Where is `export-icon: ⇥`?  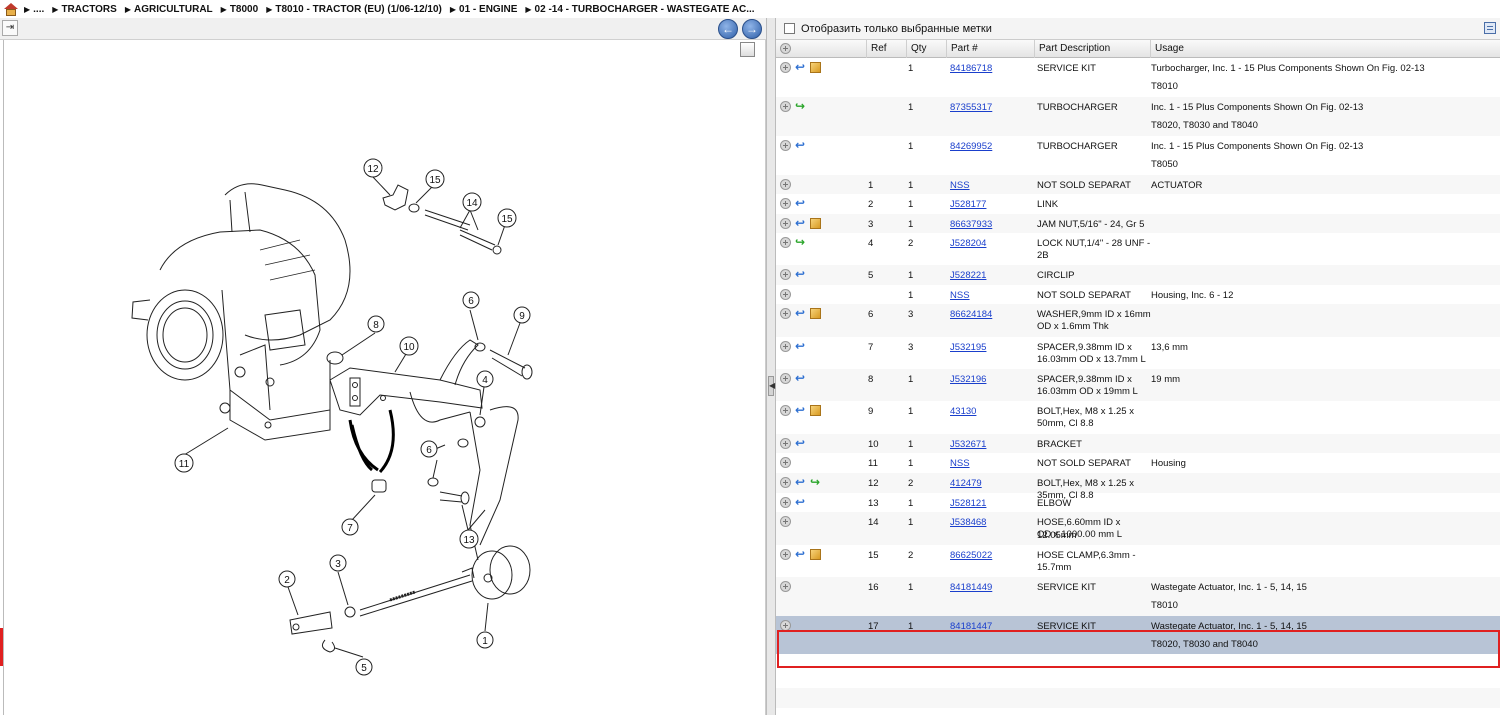
export-icon: ⇥ is located at coordinates (10, 28).